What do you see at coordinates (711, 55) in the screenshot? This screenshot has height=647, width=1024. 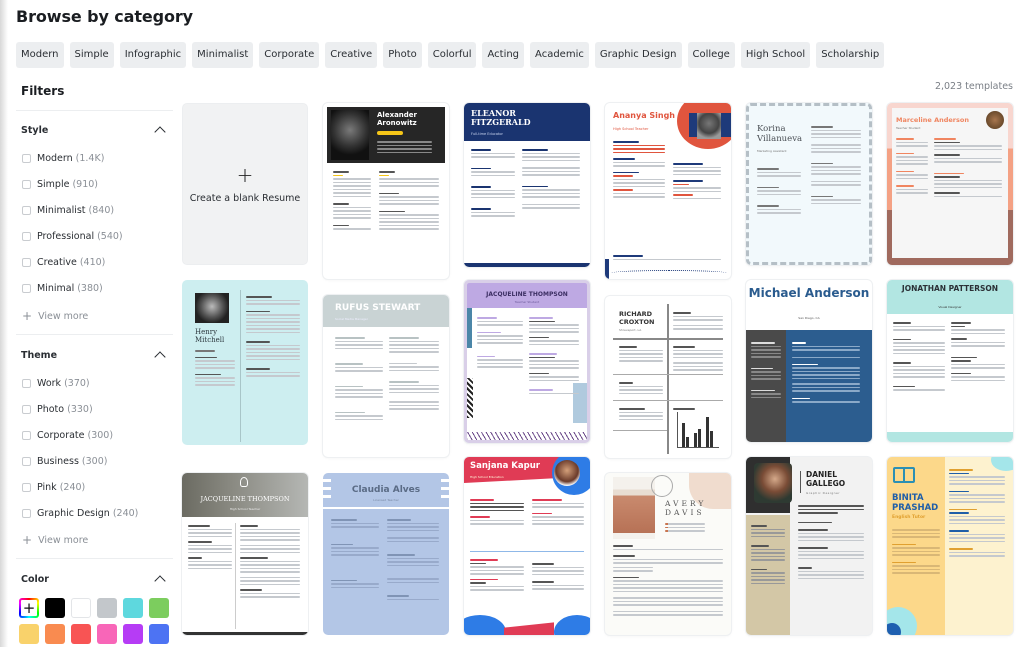 I see `category-chip-college: College` at bounding box center [711, 55].